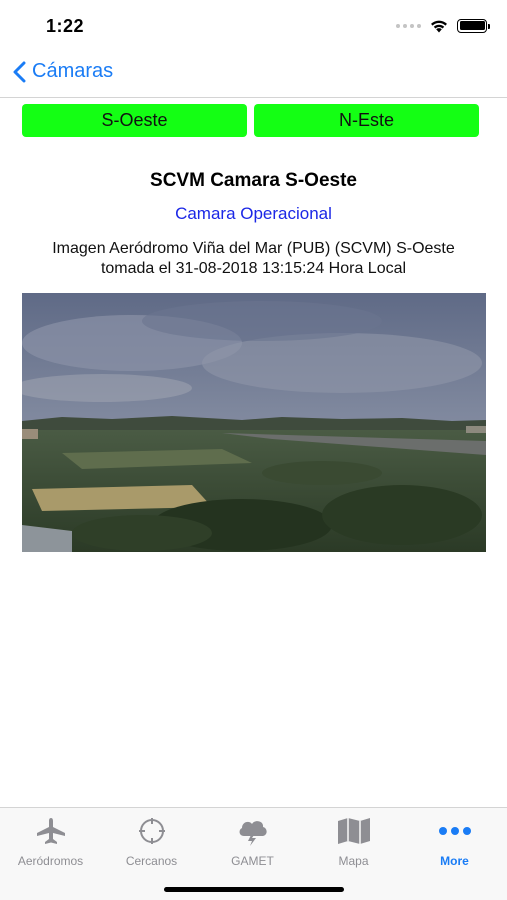 Image resolution: width=507 pixels, height=900 pixels. I want to click on chevron-left-icon, so click(19, 71).